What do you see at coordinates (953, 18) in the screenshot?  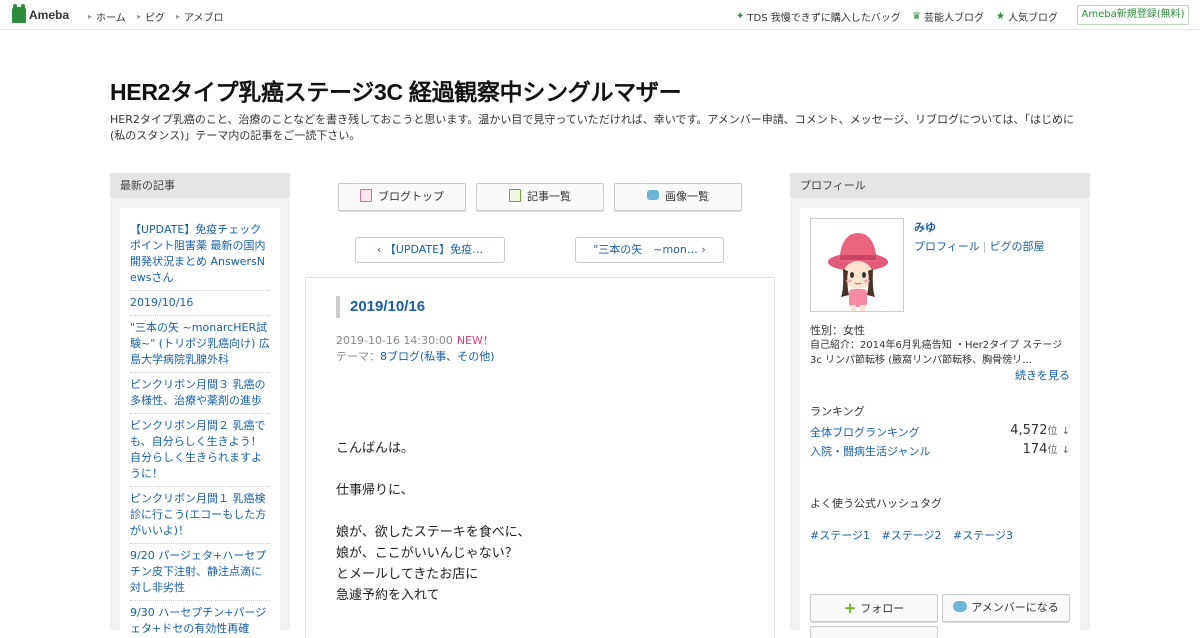 I see `celebrity-blog-label: 芸能人ブログ` at bounding box center [953, 18].